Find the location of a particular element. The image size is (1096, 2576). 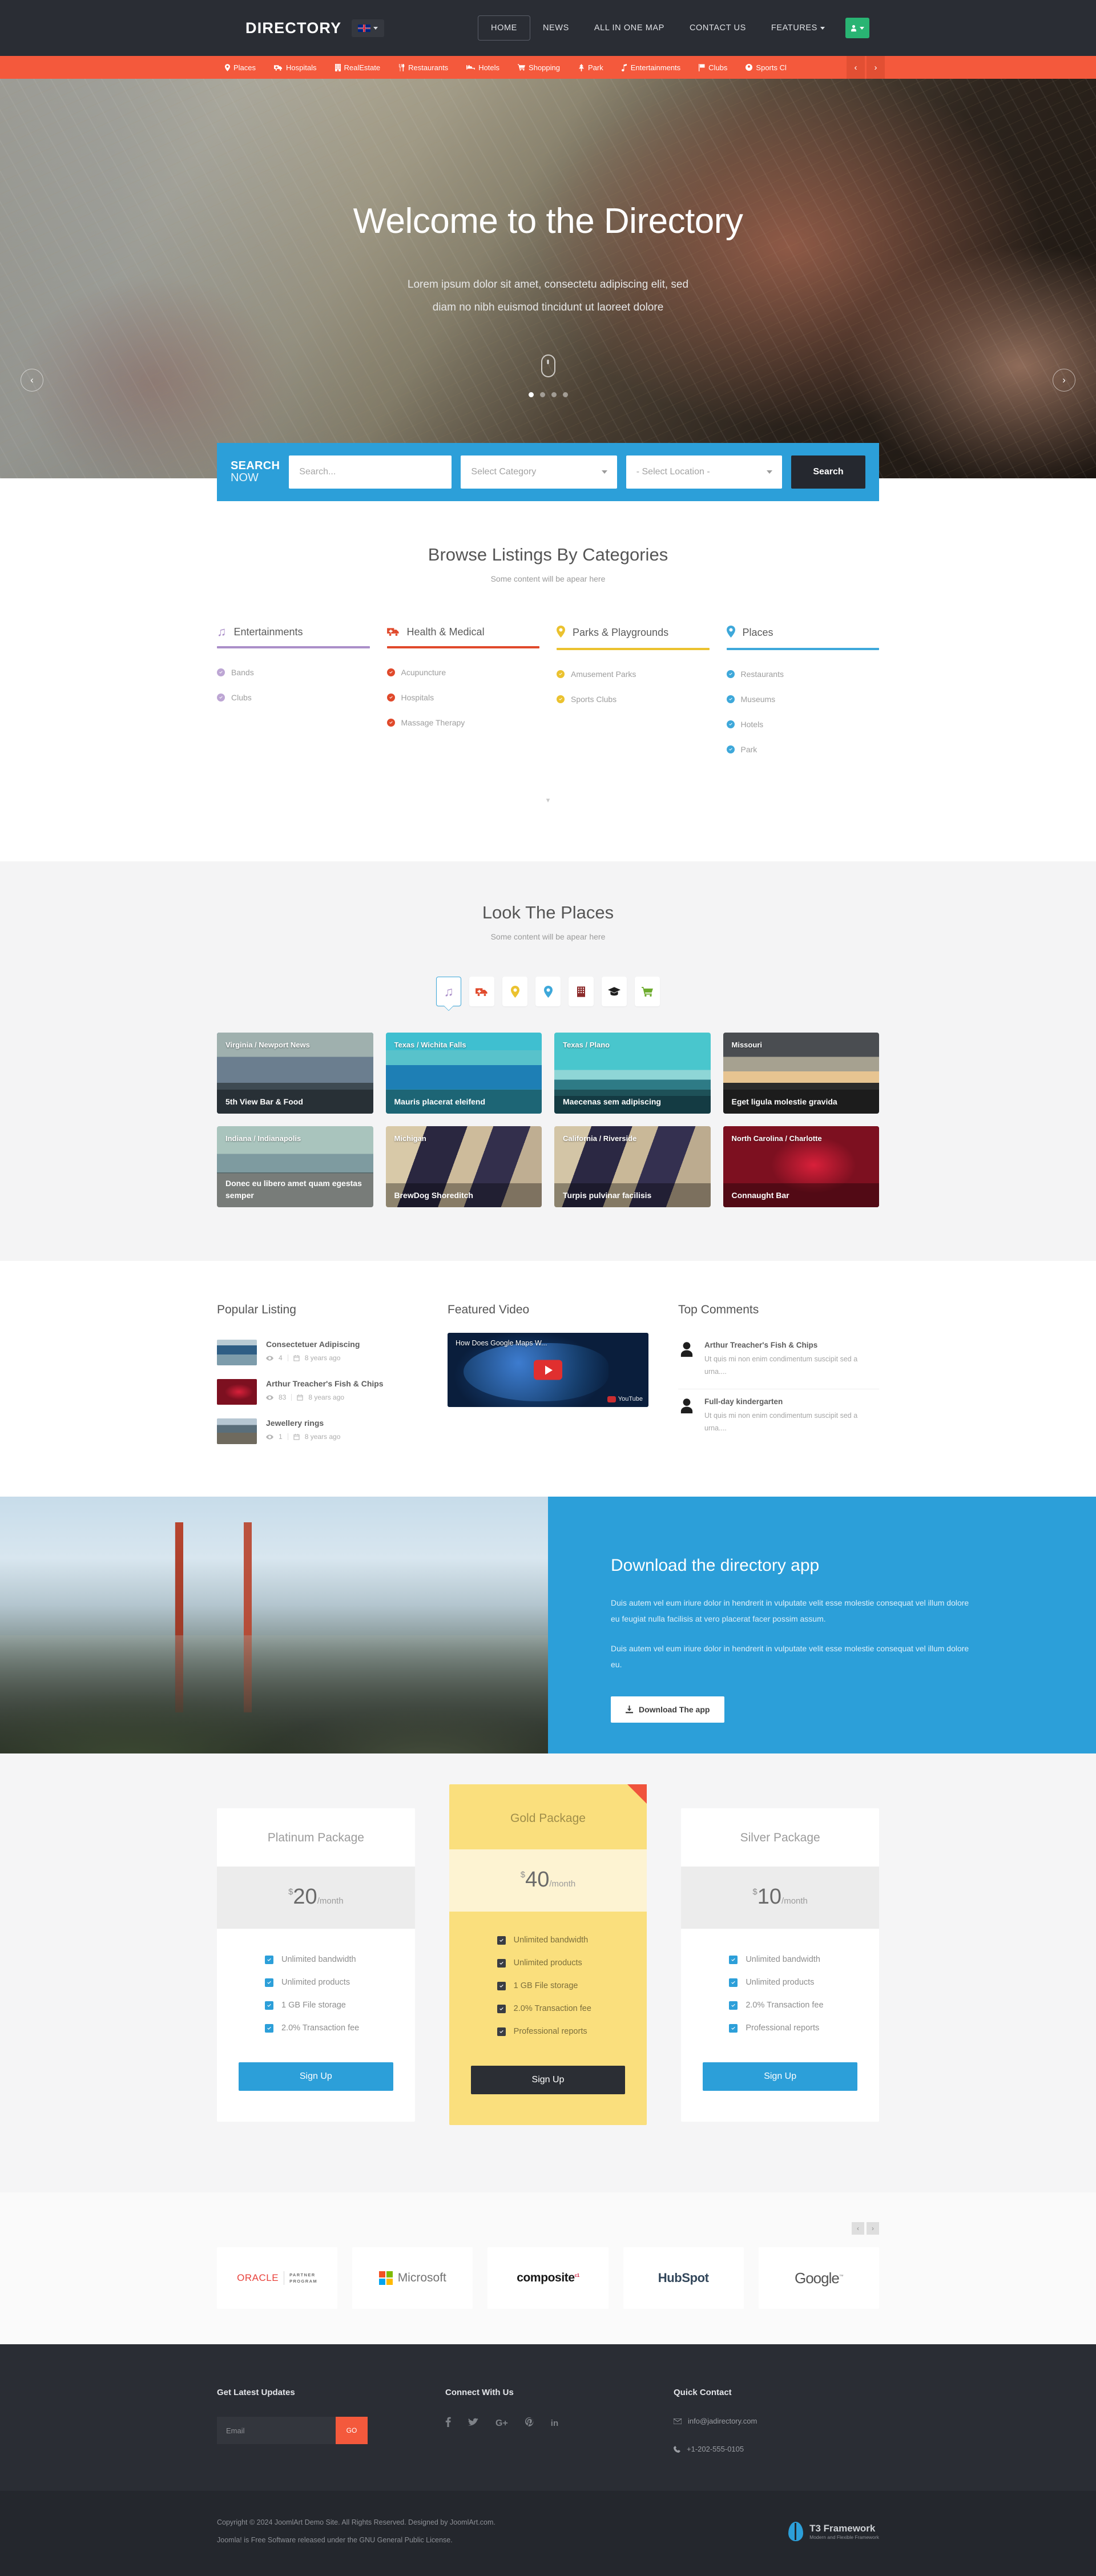

catbar-item-hotels: Hotels is located at coordinates (483, 68).